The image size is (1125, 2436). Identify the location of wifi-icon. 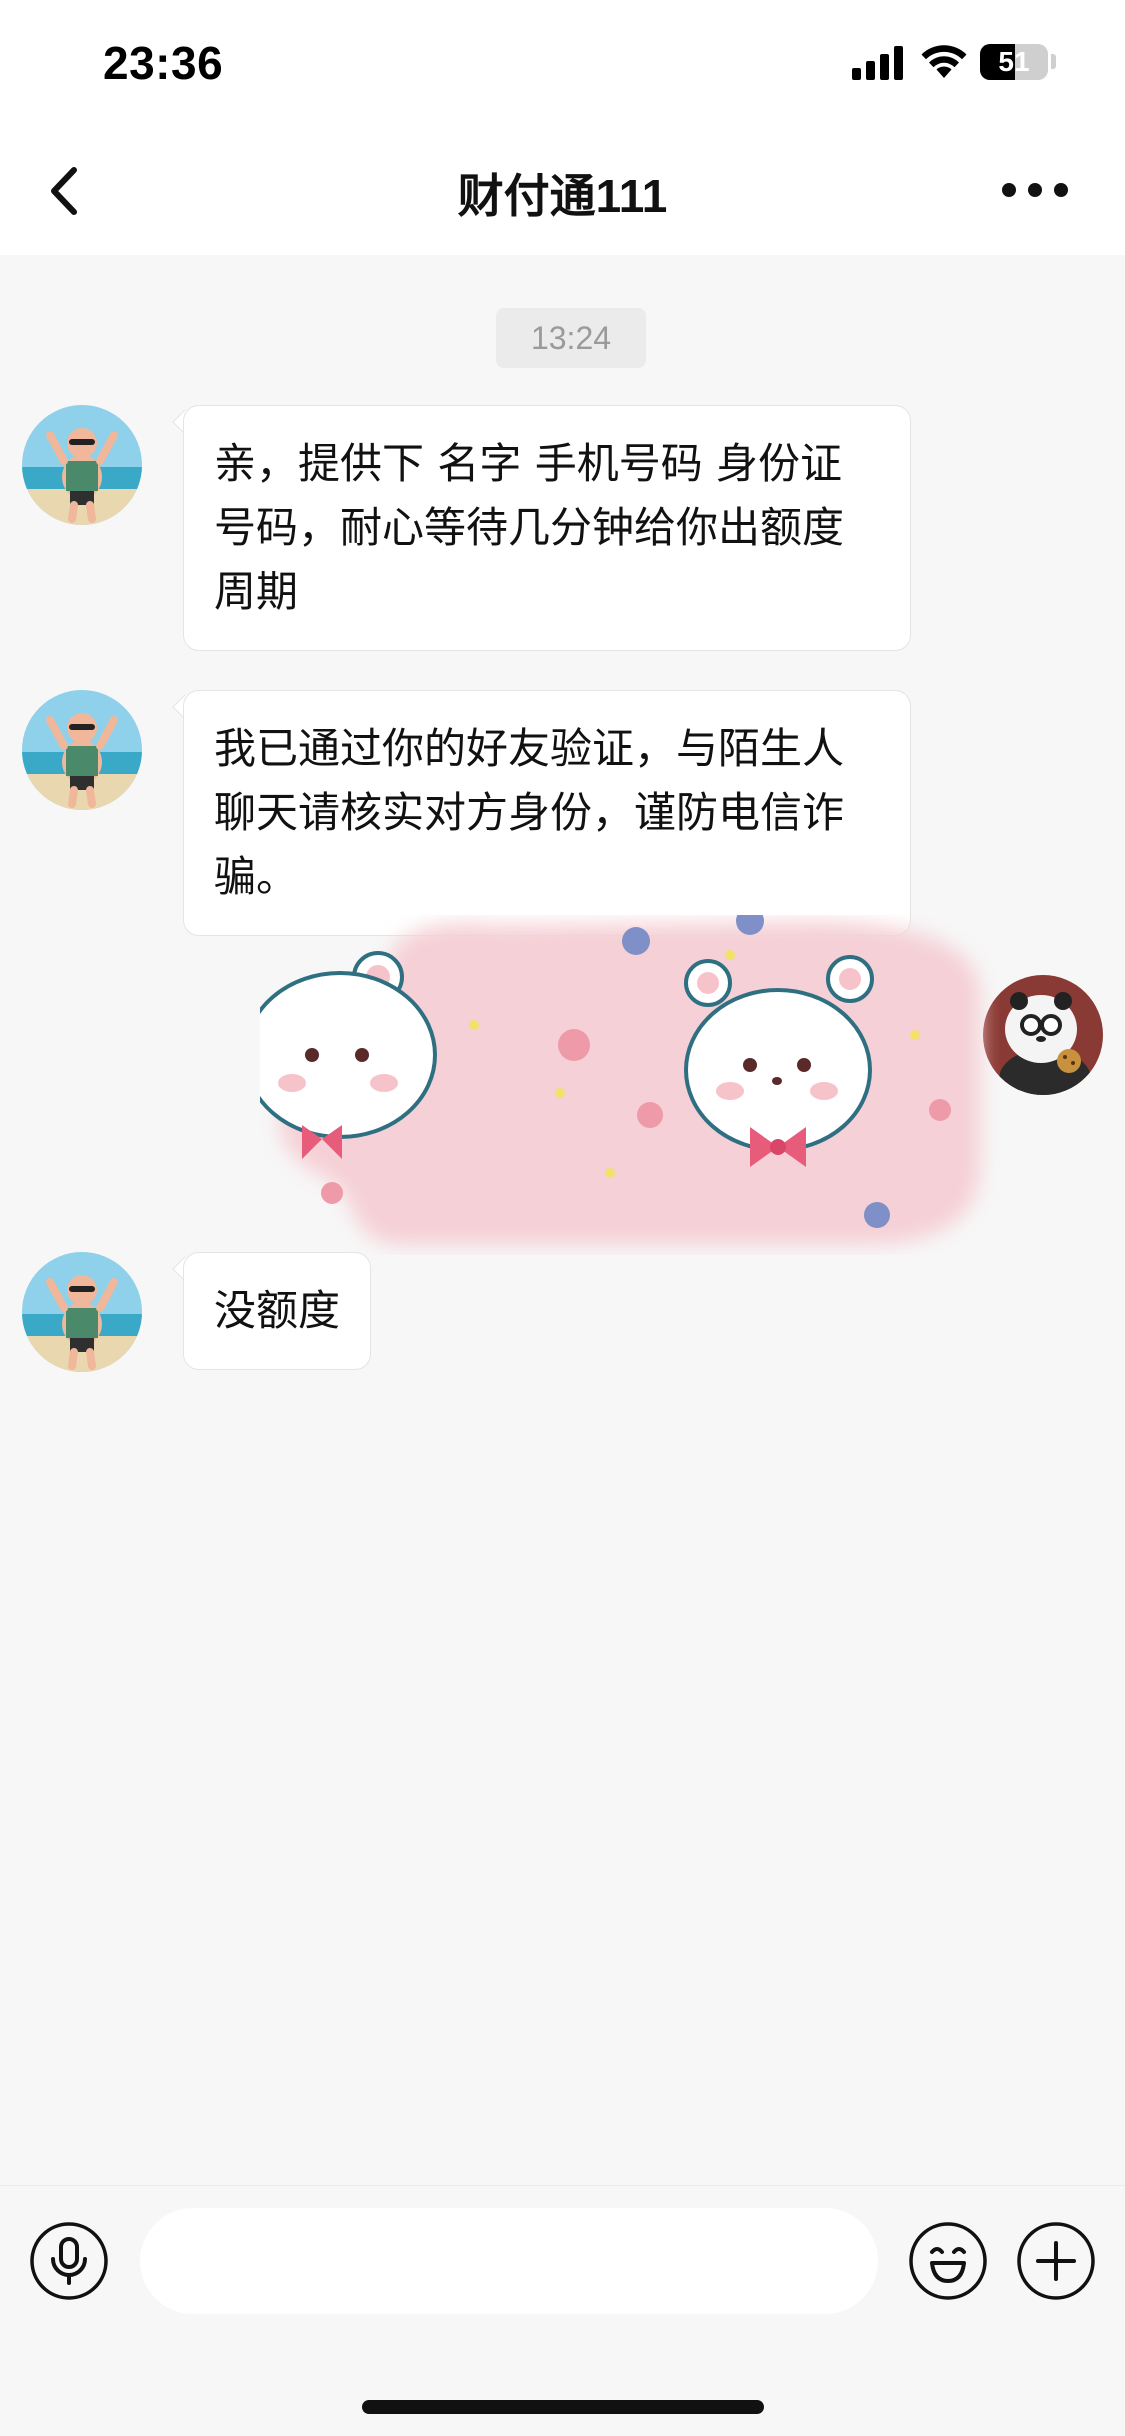
(944, 61).